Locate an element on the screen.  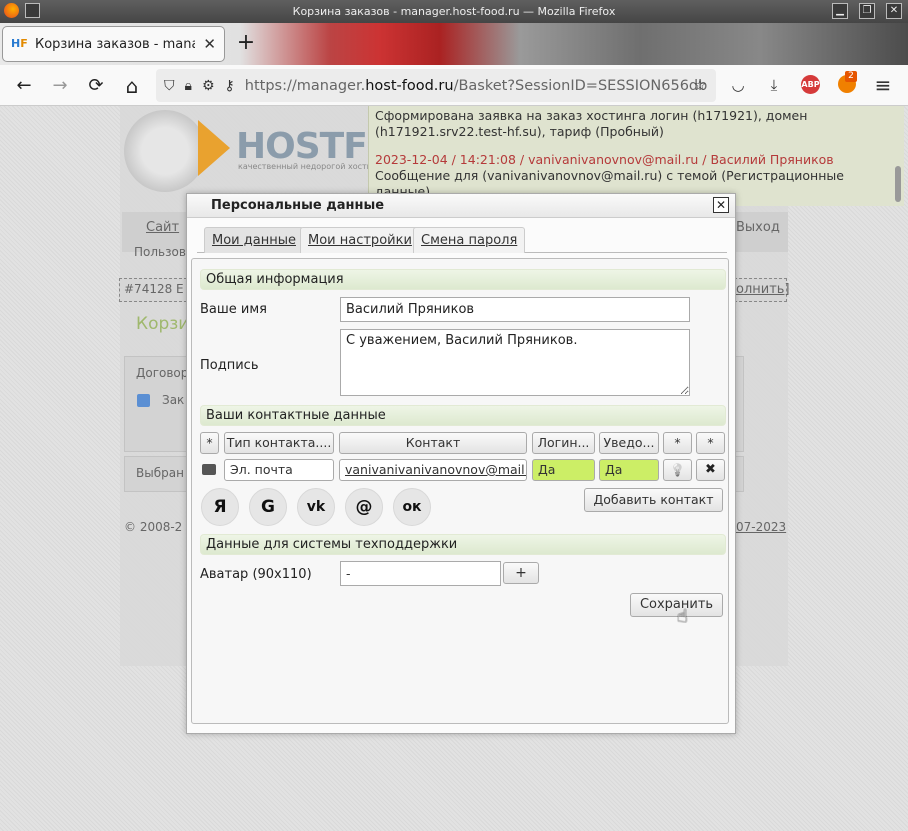
message-icon is located at coordinates (209, 469).